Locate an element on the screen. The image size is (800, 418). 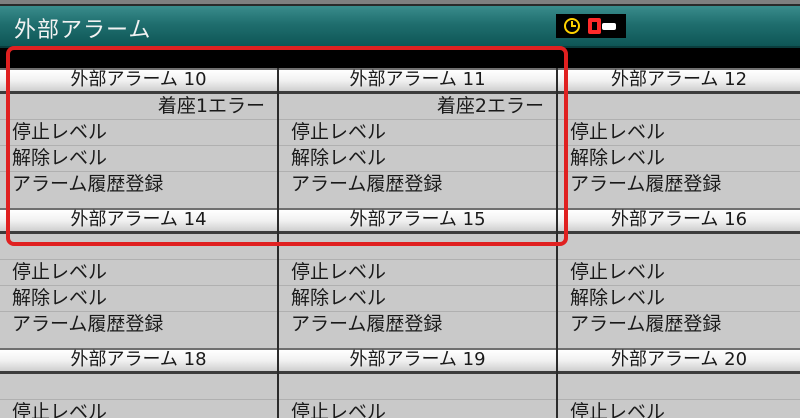
status-icons is located at coordinates (591, 26).